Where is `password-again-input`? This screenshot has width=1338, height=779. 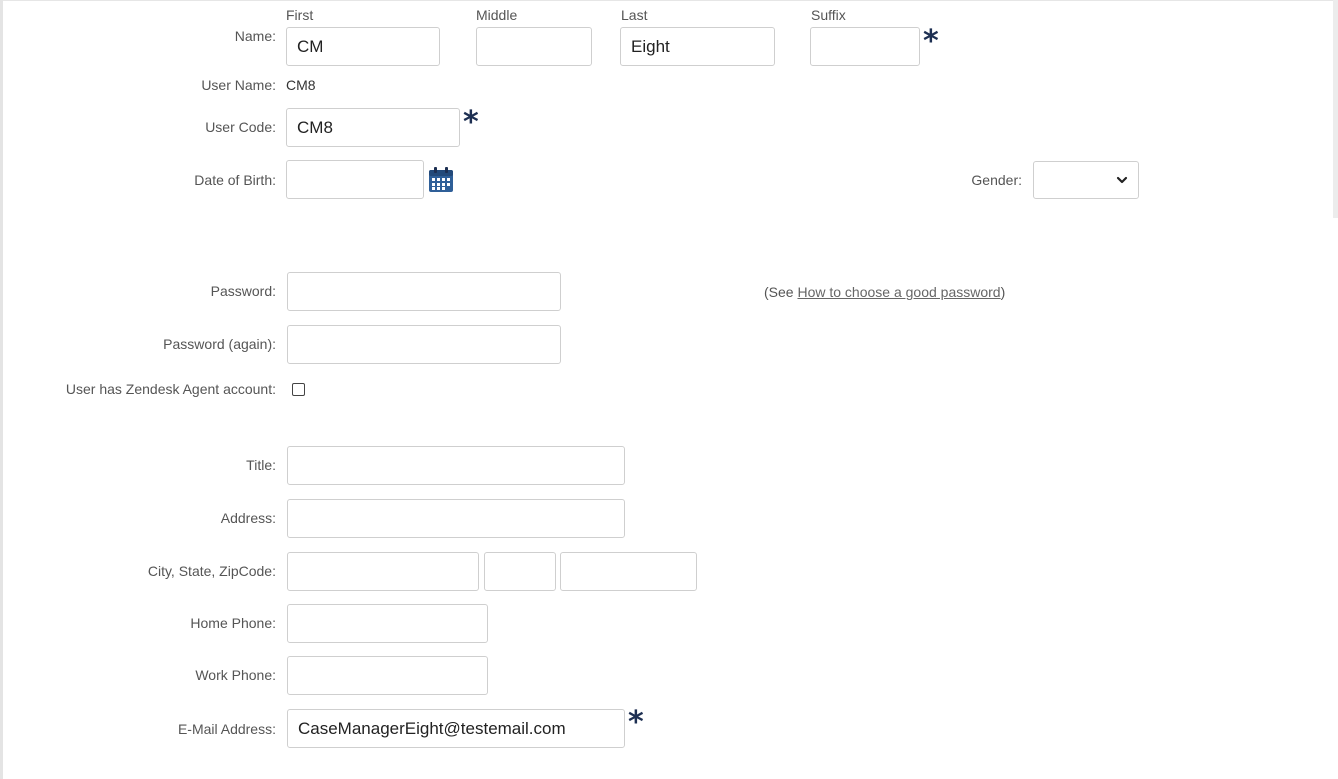 password-again-input is located at coordinates (424, 344).